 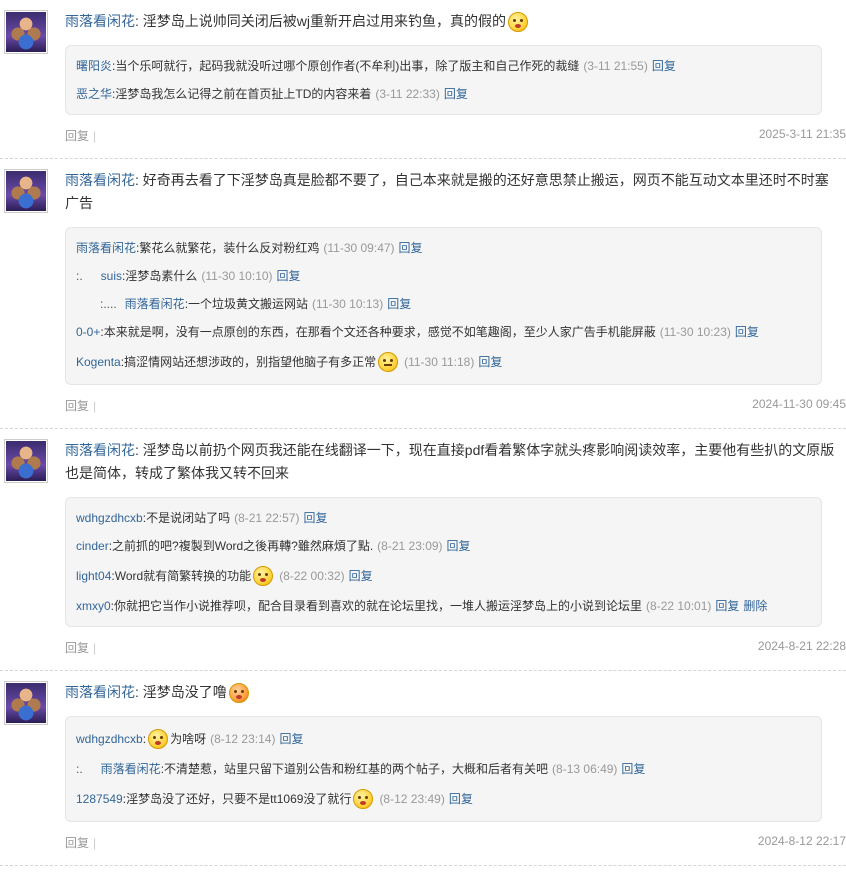 I want to click on reply-time: (11-30 10:13), so click(x=348, y=304).